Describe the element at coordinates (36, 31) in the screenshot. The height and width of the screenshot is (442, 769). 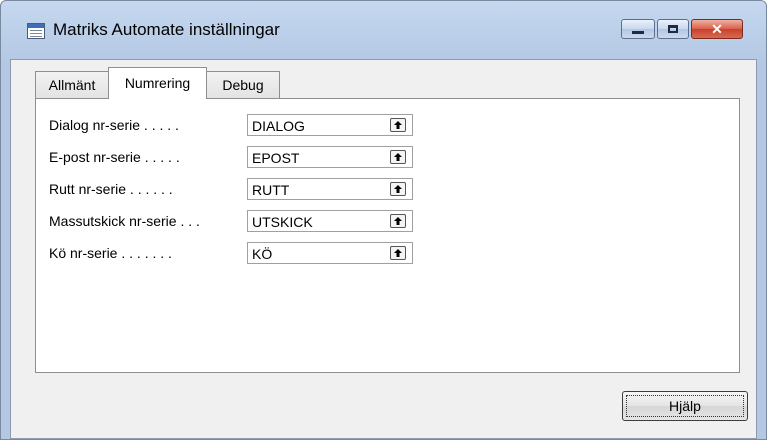
I see `table-icon` at that location.